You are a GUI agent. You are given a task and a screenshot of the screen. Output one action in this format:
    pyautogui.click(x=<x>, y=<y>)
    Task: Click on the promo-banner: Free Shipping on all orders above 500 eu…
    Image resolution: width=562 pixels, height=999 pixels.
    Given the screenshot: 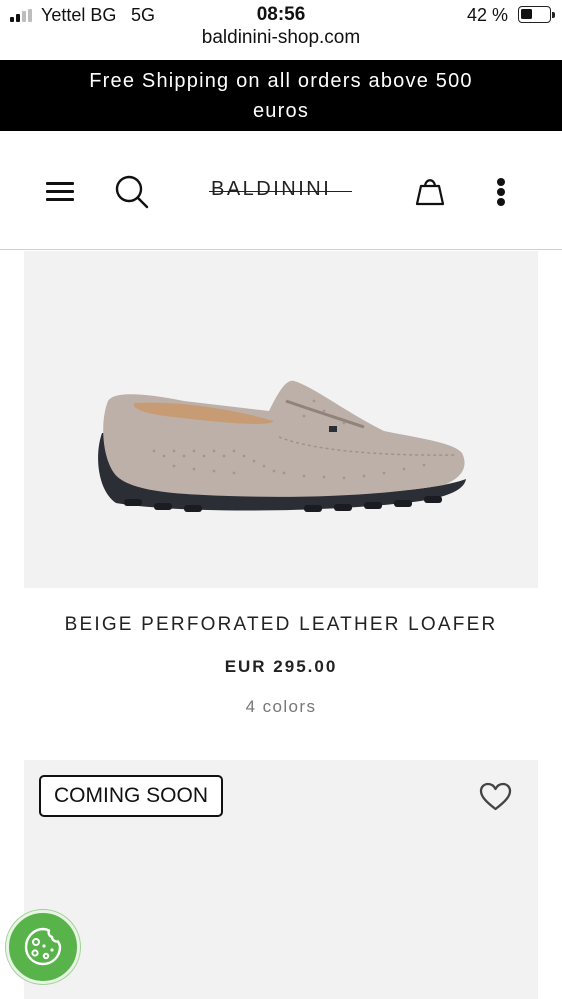 What is the action you would take?
    pyautogui.click(x=281, y=95)
    